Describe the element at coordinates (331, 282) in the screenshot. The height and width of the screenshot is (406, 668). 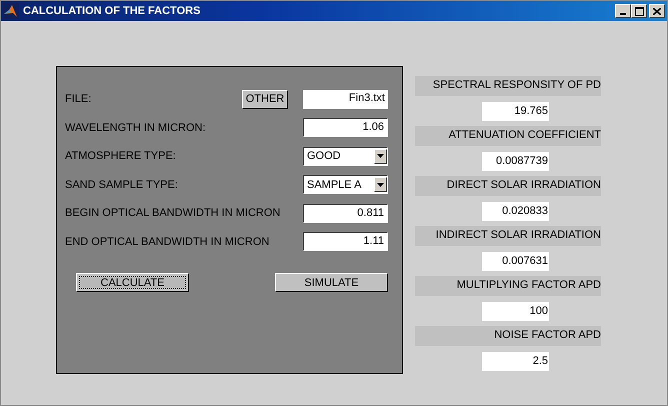
I see `simulate-button: SIMULATE` at that location.